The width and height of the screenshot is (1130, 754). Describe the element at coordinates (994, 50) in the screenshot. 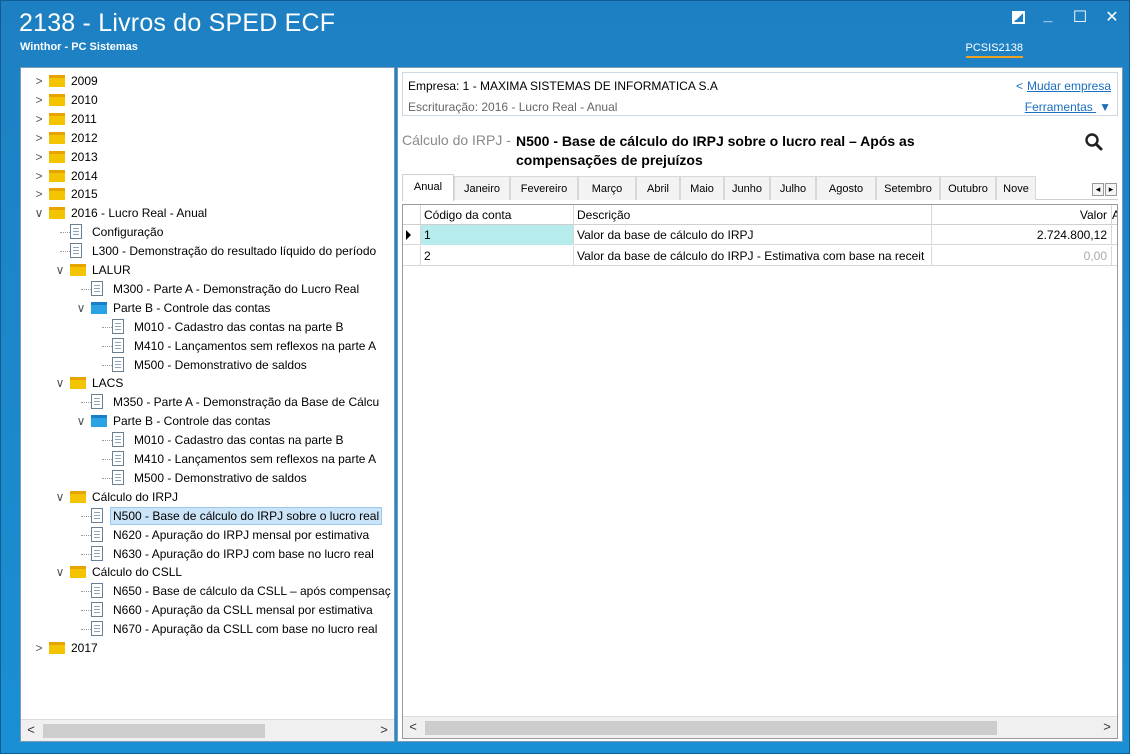

I see `program-code-tab: PCSIS2138` at that location.